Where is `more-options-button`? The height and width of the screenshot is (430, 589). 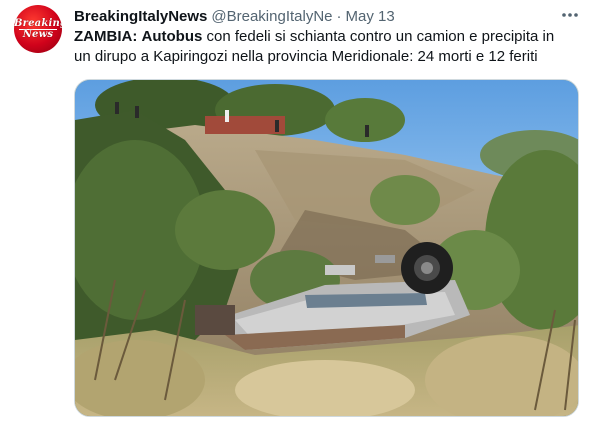 more-options-button is located at coordinates (570, 15).